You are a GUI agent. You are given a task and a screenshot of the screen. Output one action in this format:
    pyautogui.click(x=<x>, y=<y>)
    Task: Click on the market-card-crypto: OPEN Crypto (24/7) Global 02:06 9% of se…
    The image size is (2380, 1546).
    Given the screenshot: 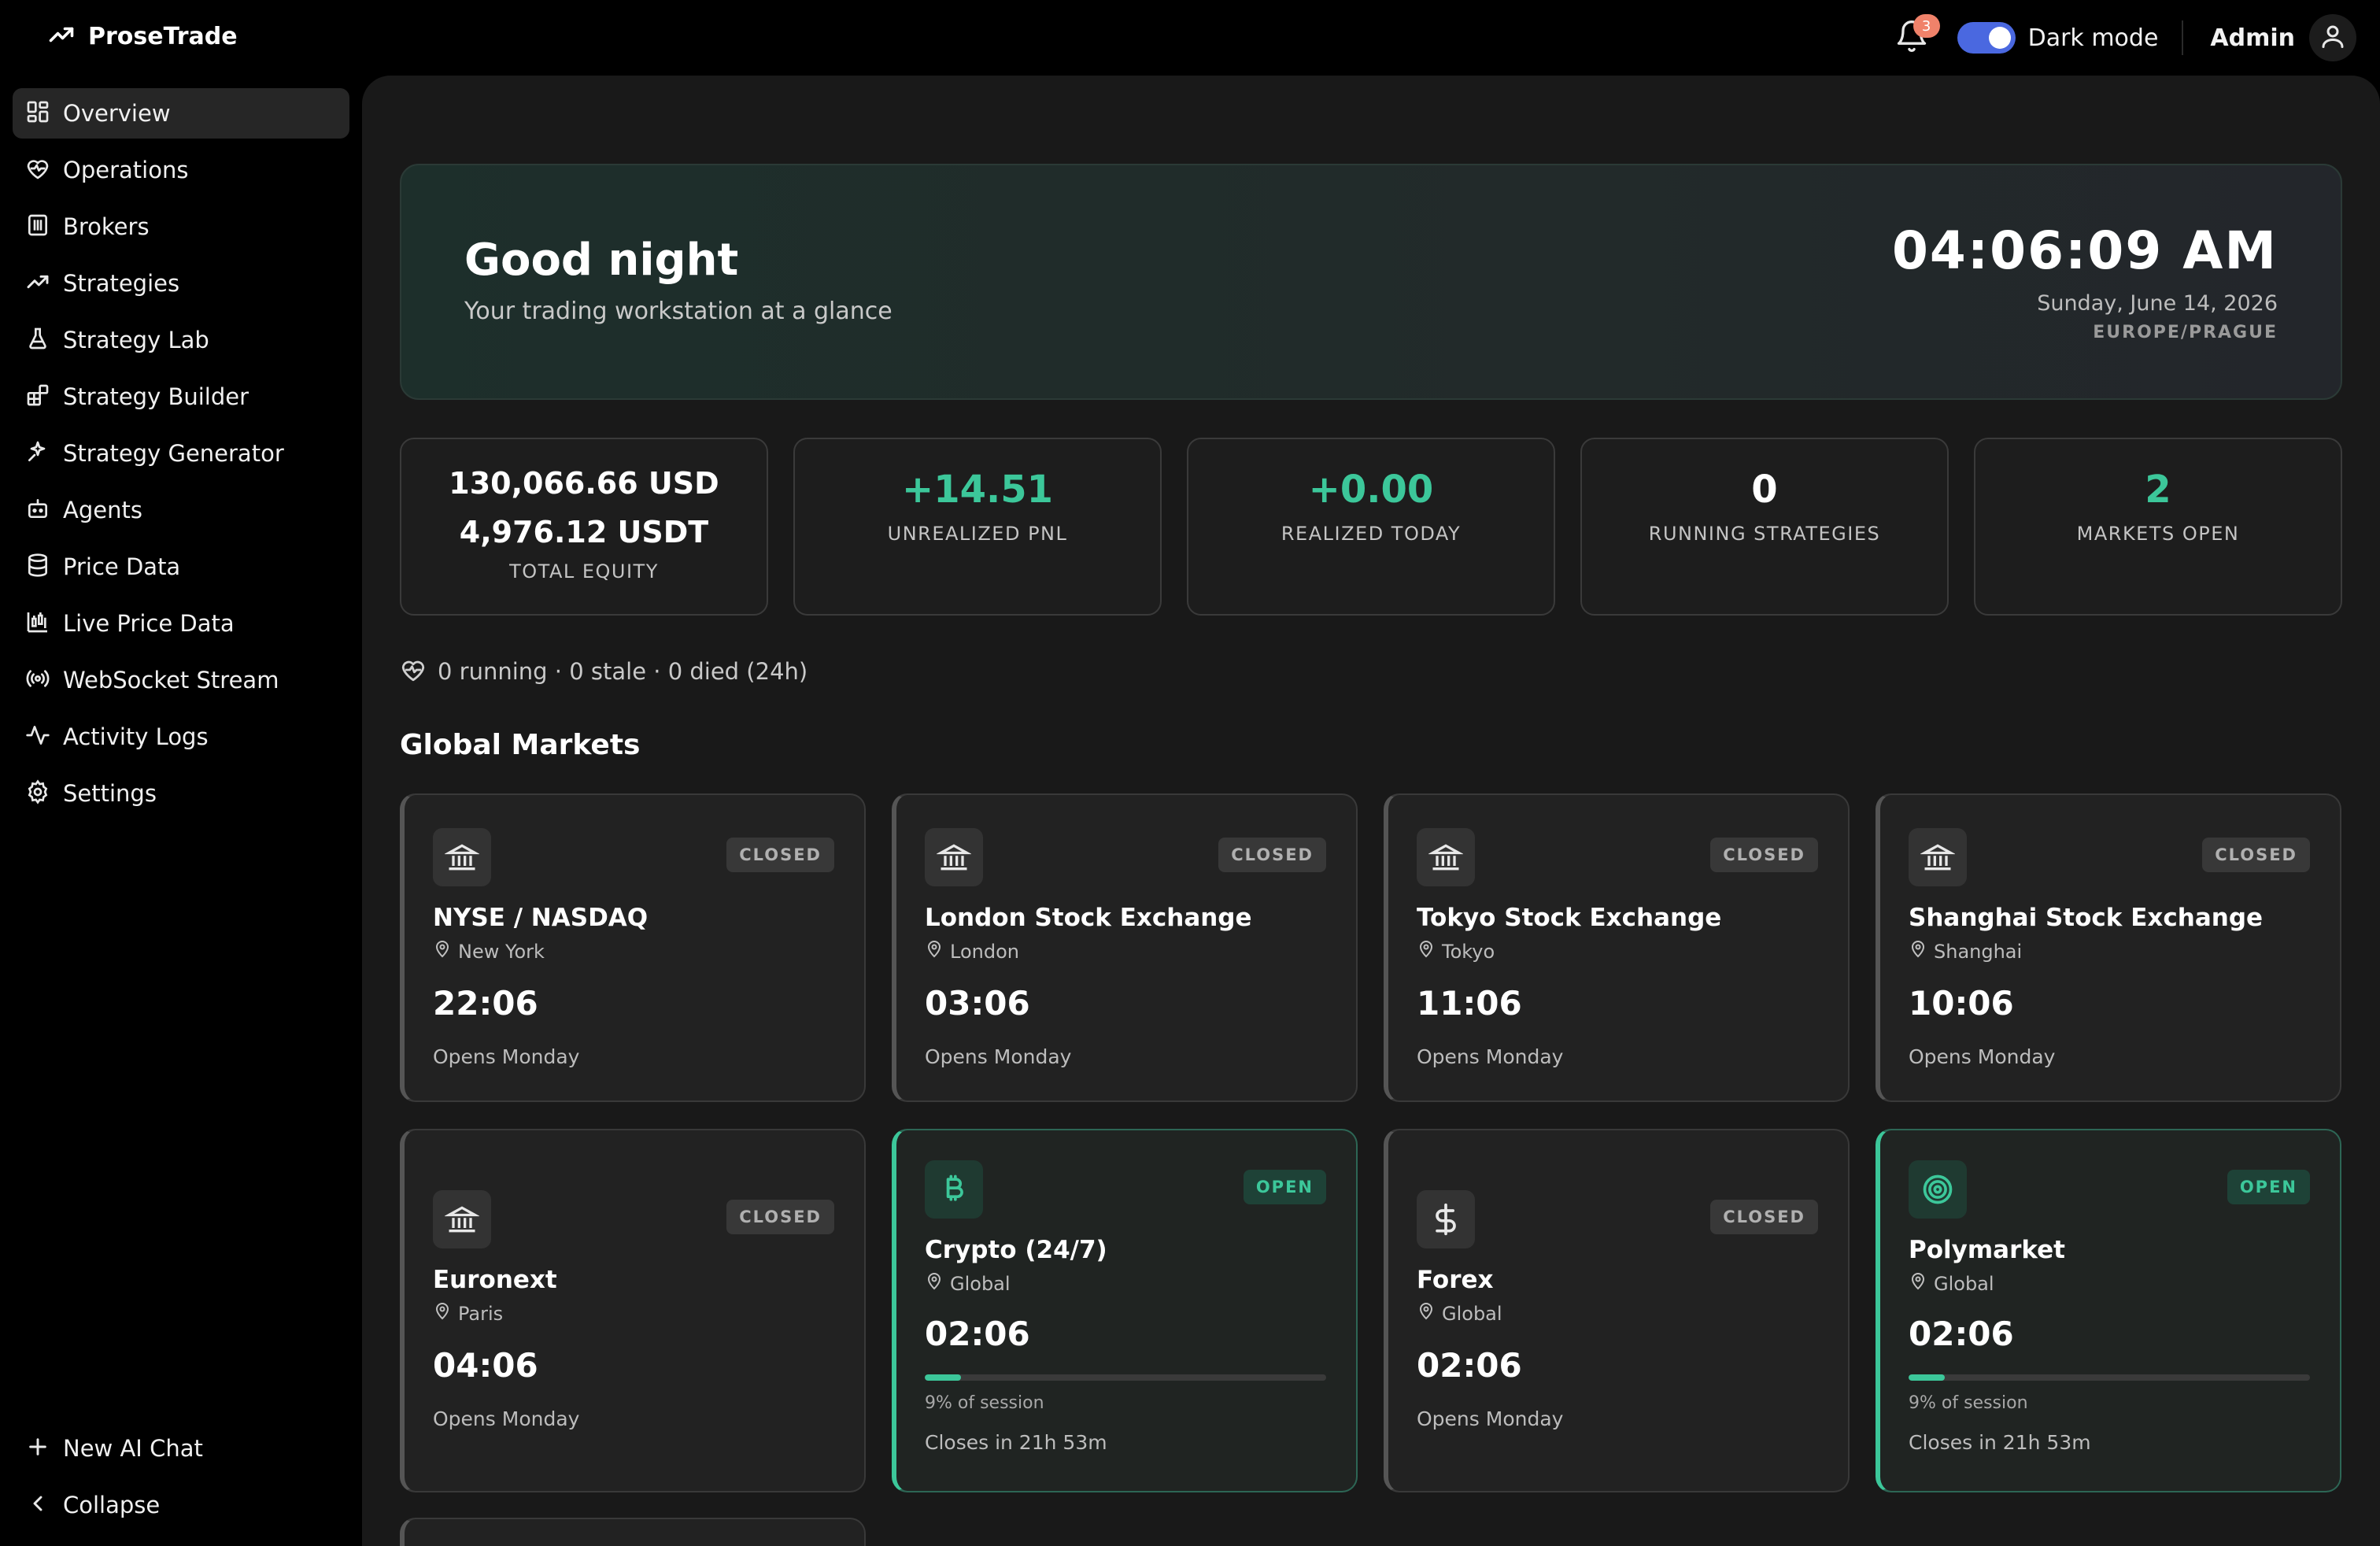 What is the action you would take?
    pyautogui.click(x=1125, y=1310)
    